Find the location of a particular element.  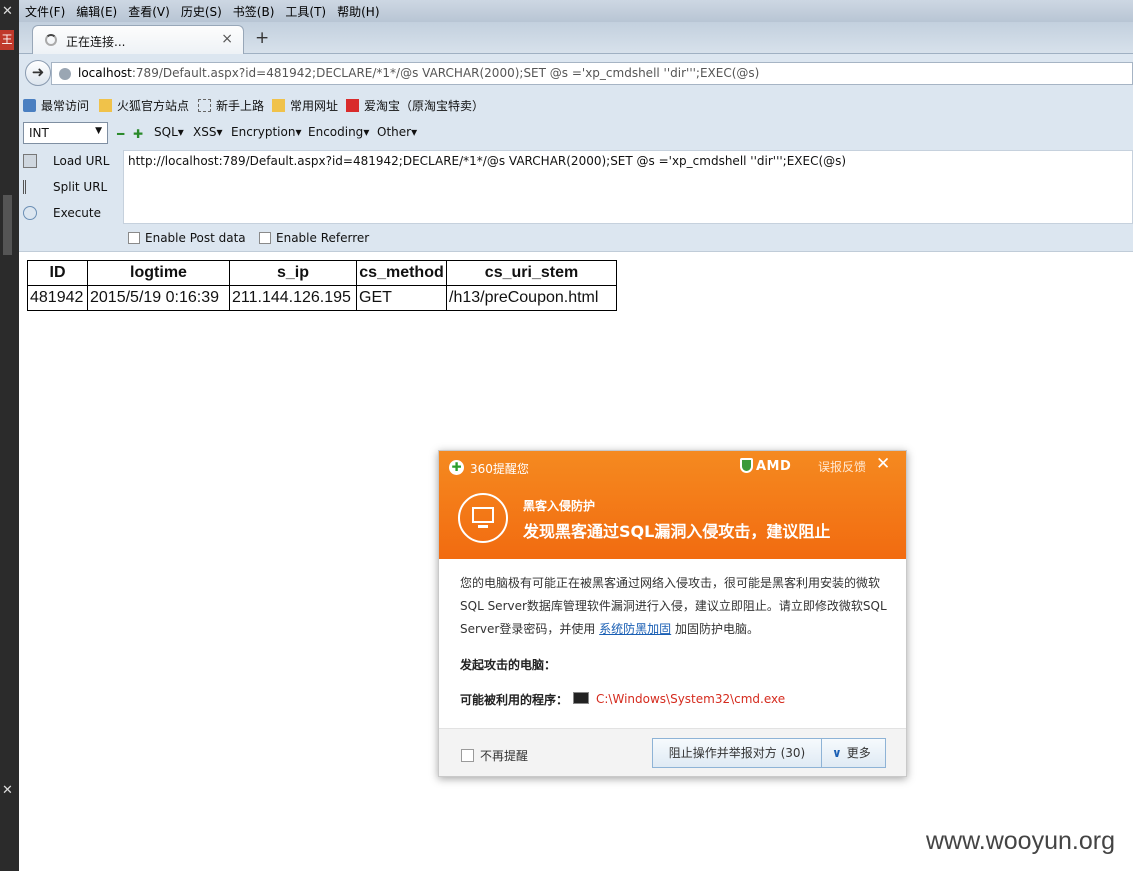

menu-encryption: Encryption▾ is located at coordinates (266, 132).